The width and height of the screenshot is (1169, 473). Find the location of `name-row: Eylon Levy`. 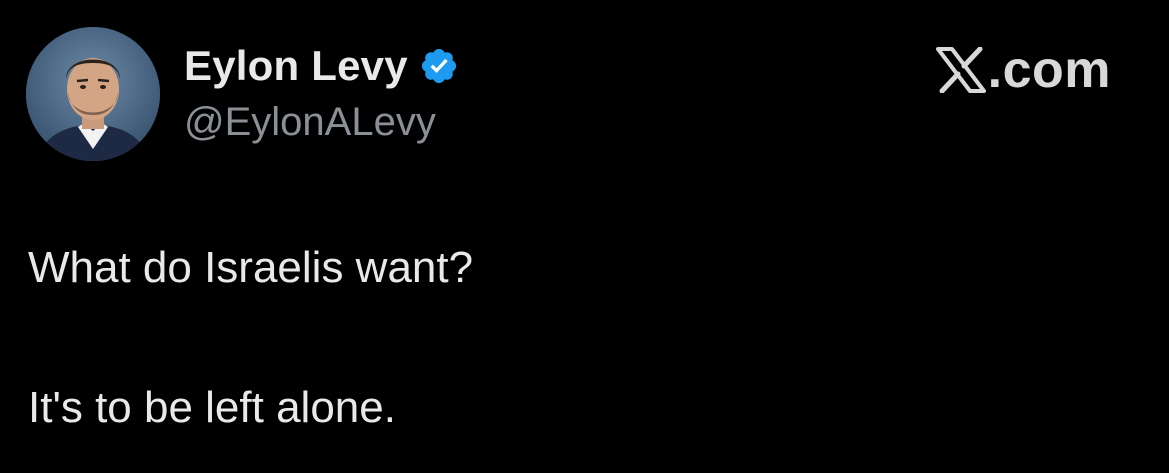

name-row: Eylon Levy is located at coordinates (321, 66).